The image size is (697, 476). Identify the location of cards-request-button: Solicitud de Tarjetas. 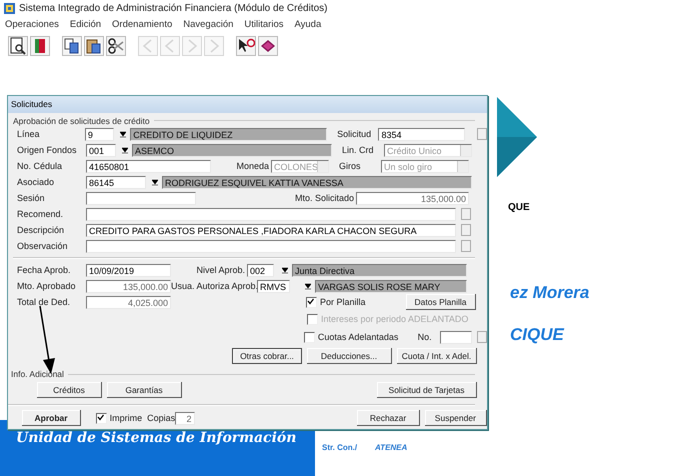
(427, 390).